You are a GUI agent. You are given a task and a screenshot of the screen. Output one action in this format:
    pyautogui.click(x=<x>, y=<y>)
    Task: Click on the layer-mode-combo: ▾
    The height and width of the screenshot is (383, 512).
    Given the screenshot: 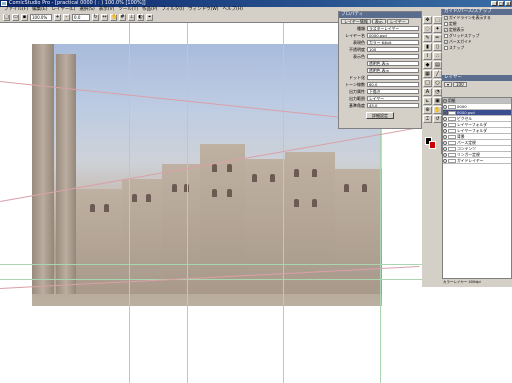 What is the action you would take?
    pyautogui.click(x=448, y=84)
    